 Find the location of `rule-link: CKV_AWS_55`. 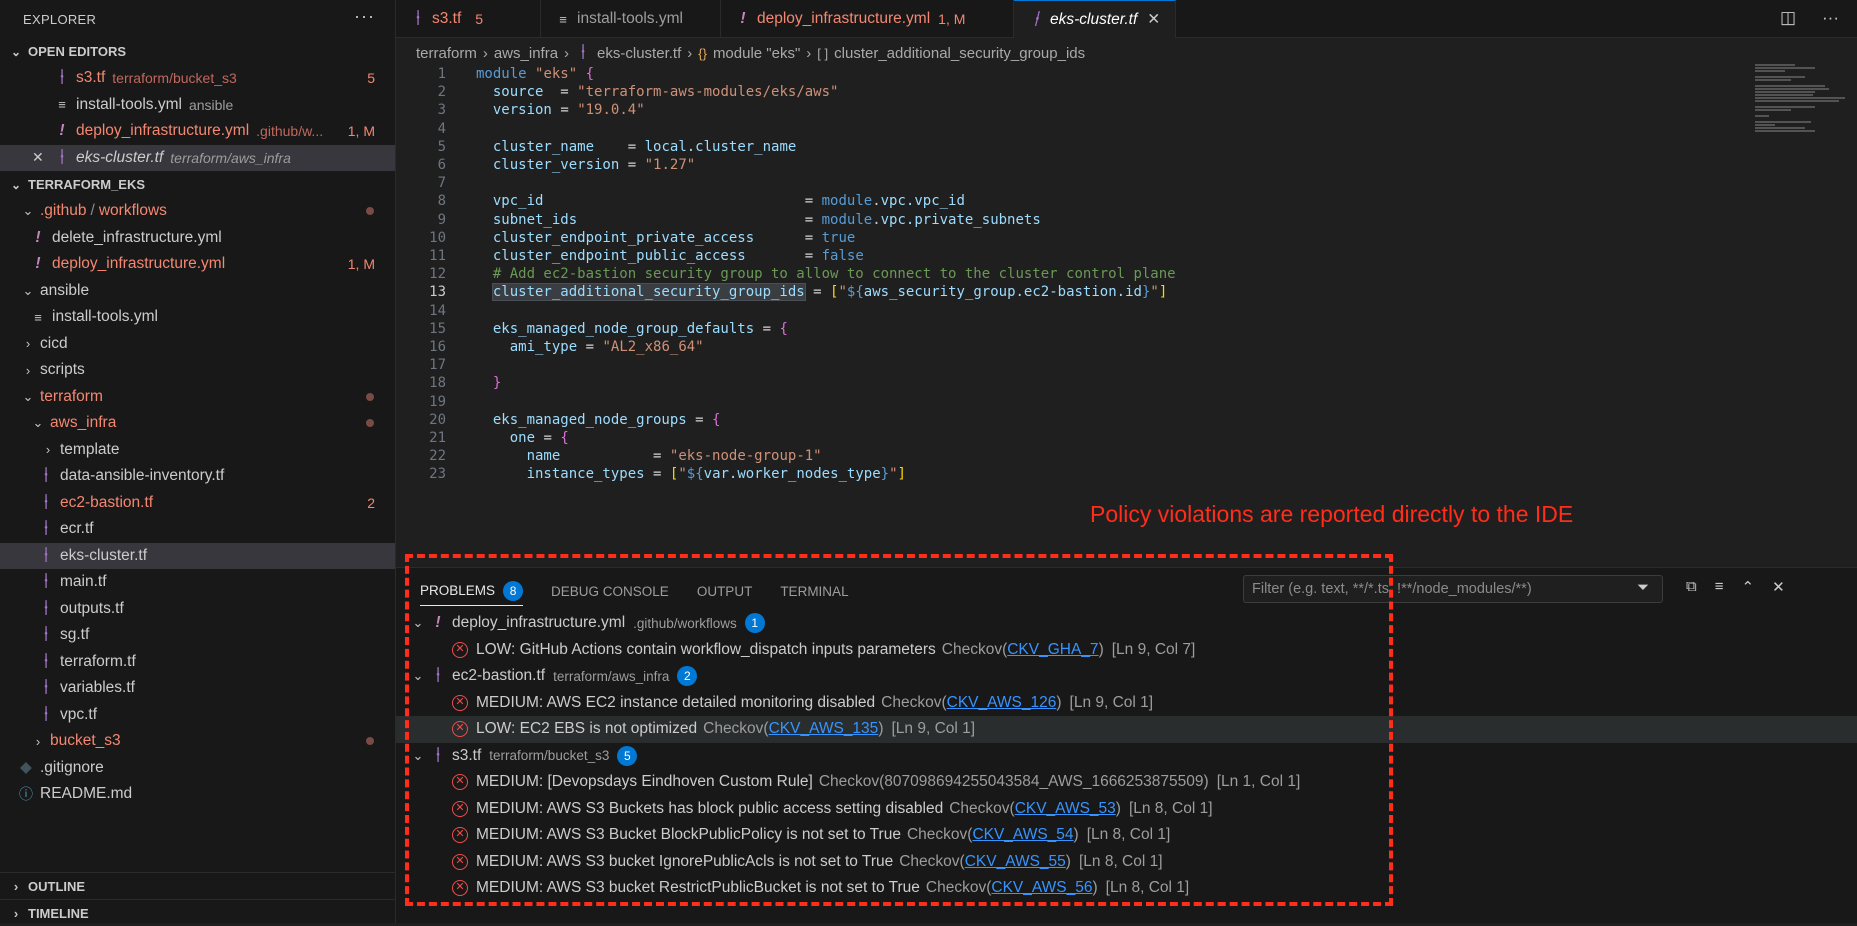

rule-link: CKV_AWS_55 is located at coordinates (1015, 862).